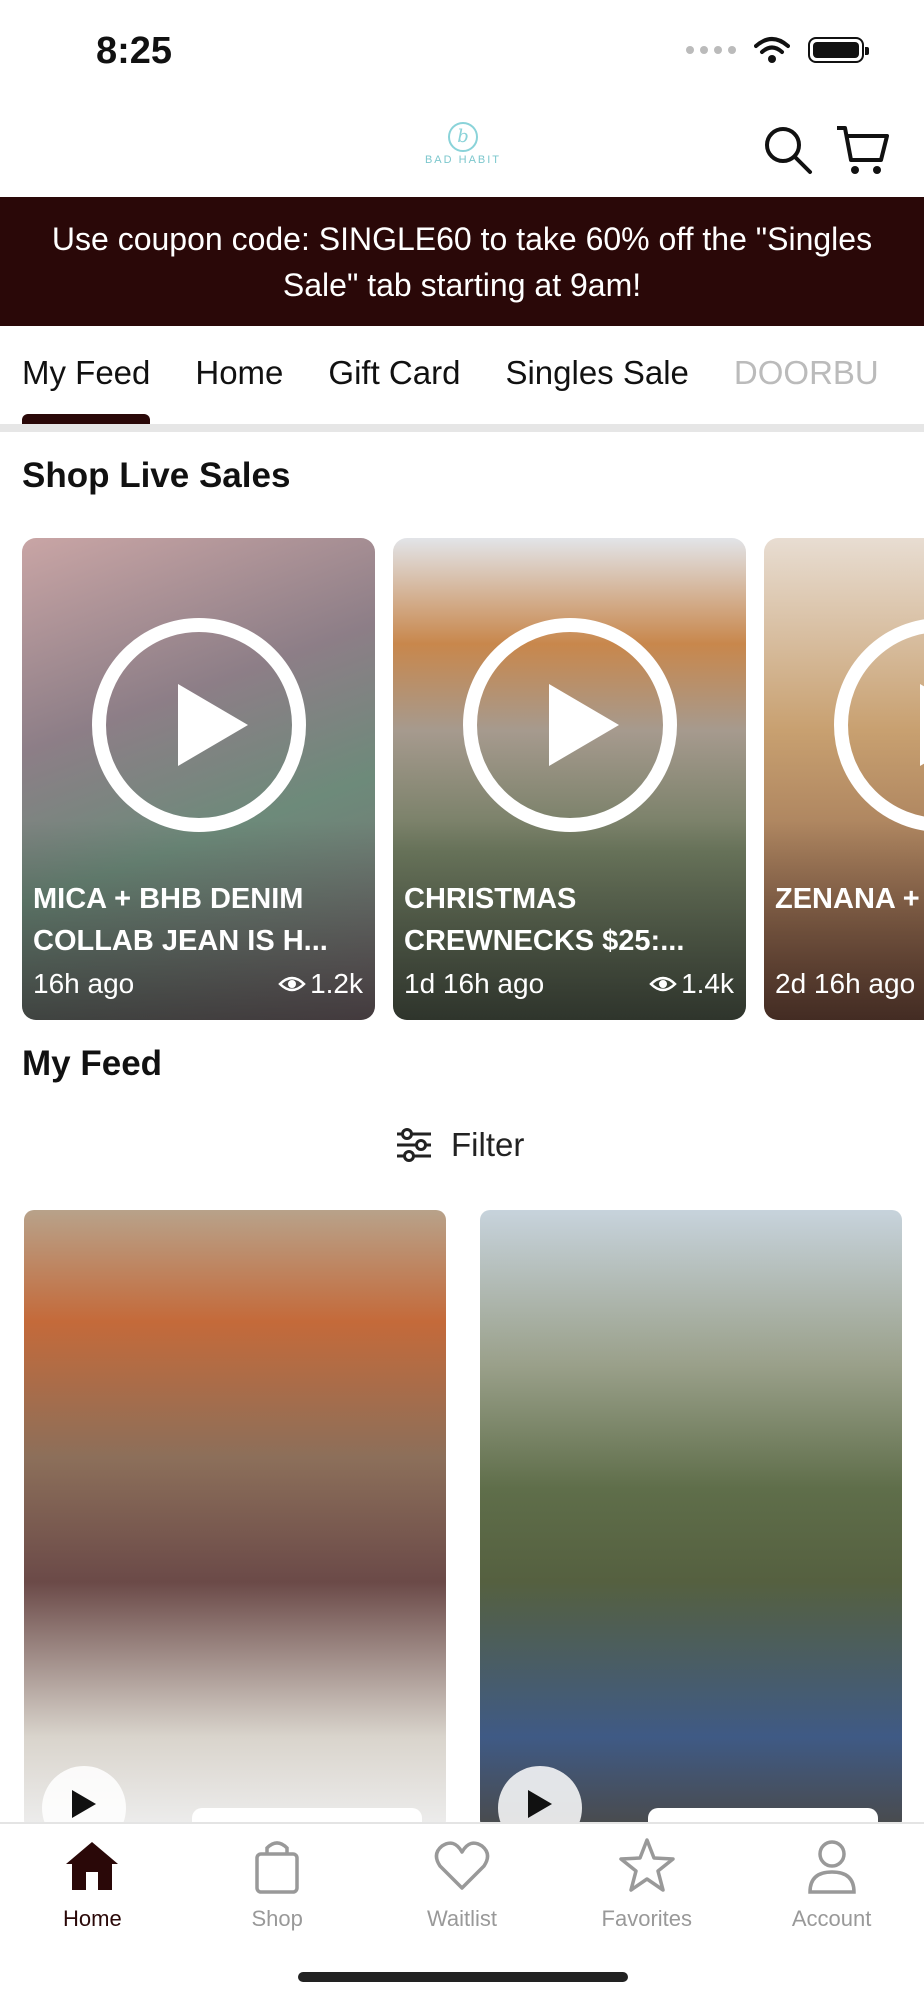  I want to click on feed-title: My Feed, so click(92, 1063).